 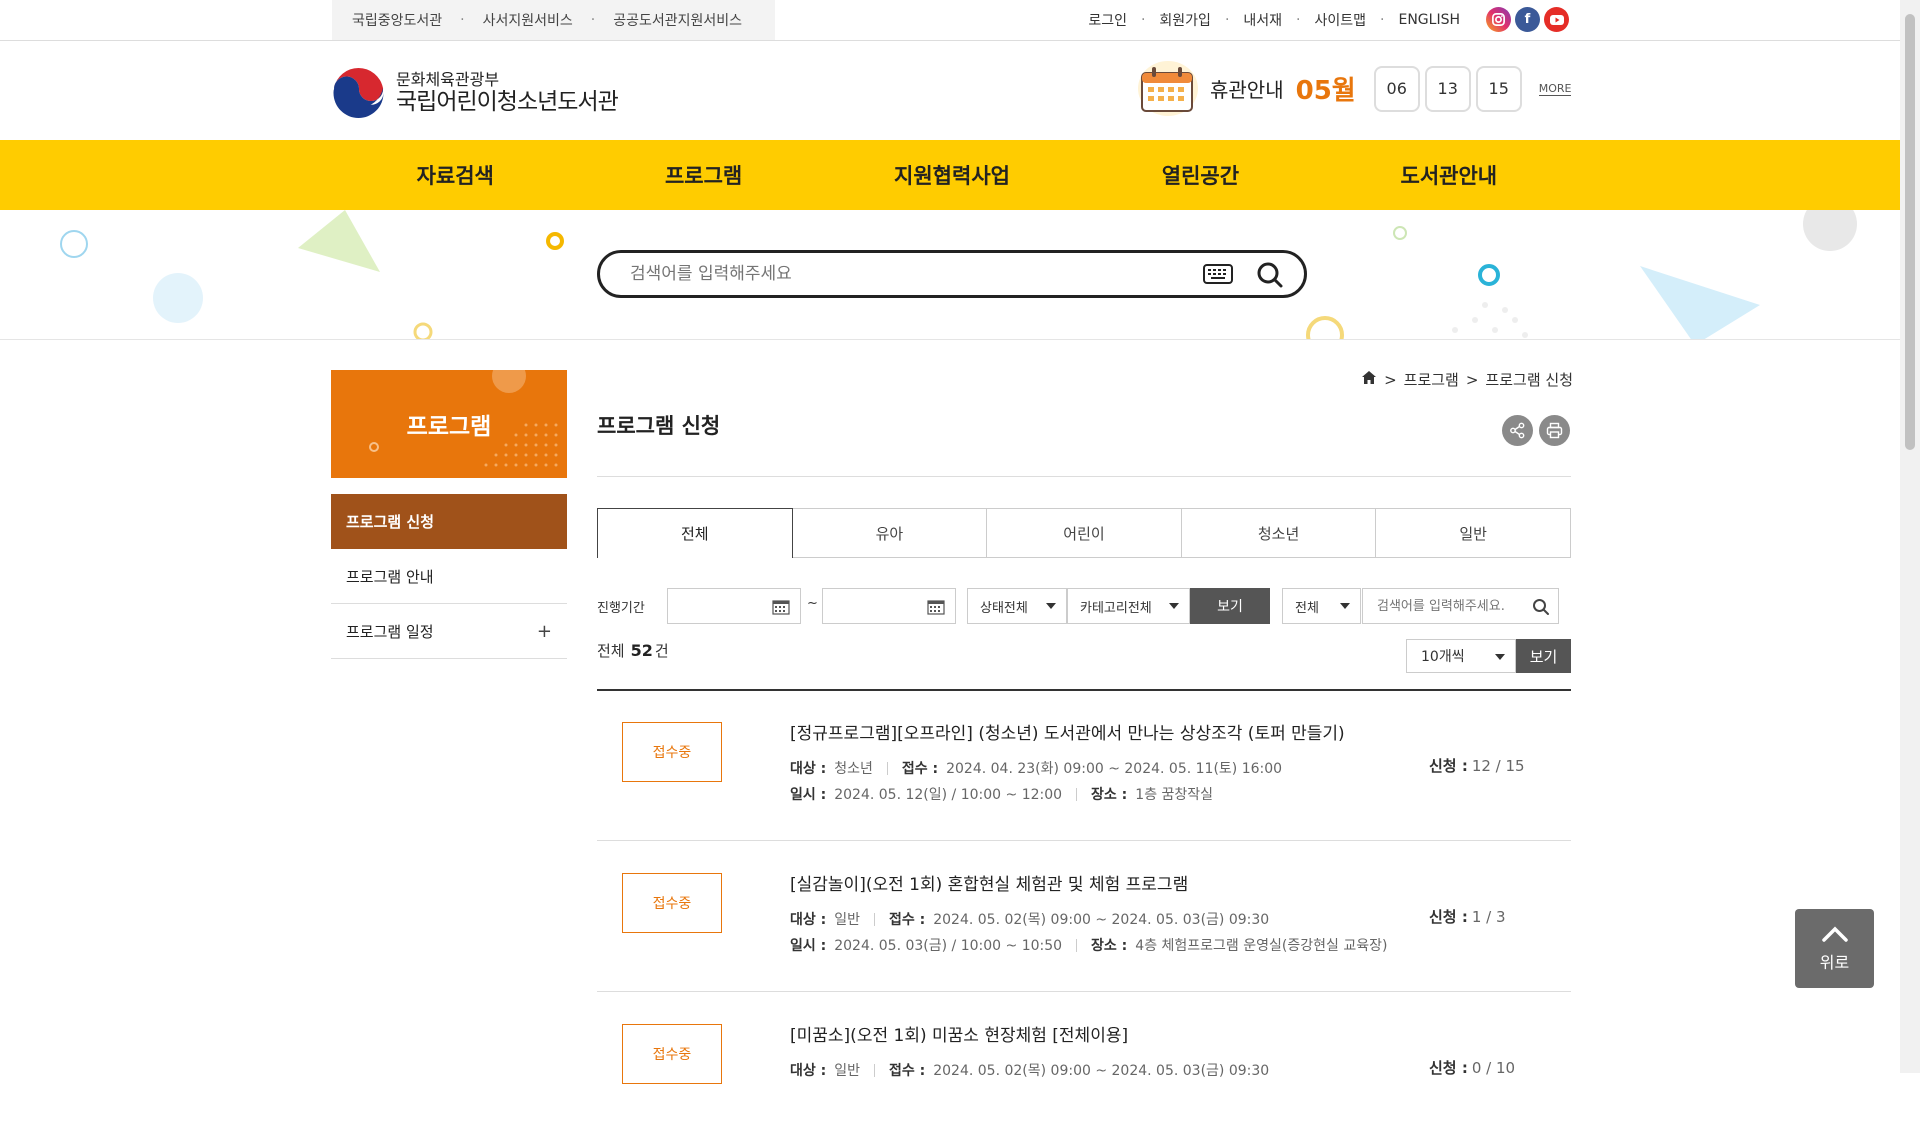 I want to click on family-site-link: 공공도서관지원서비스, so click(x=677, y=20).